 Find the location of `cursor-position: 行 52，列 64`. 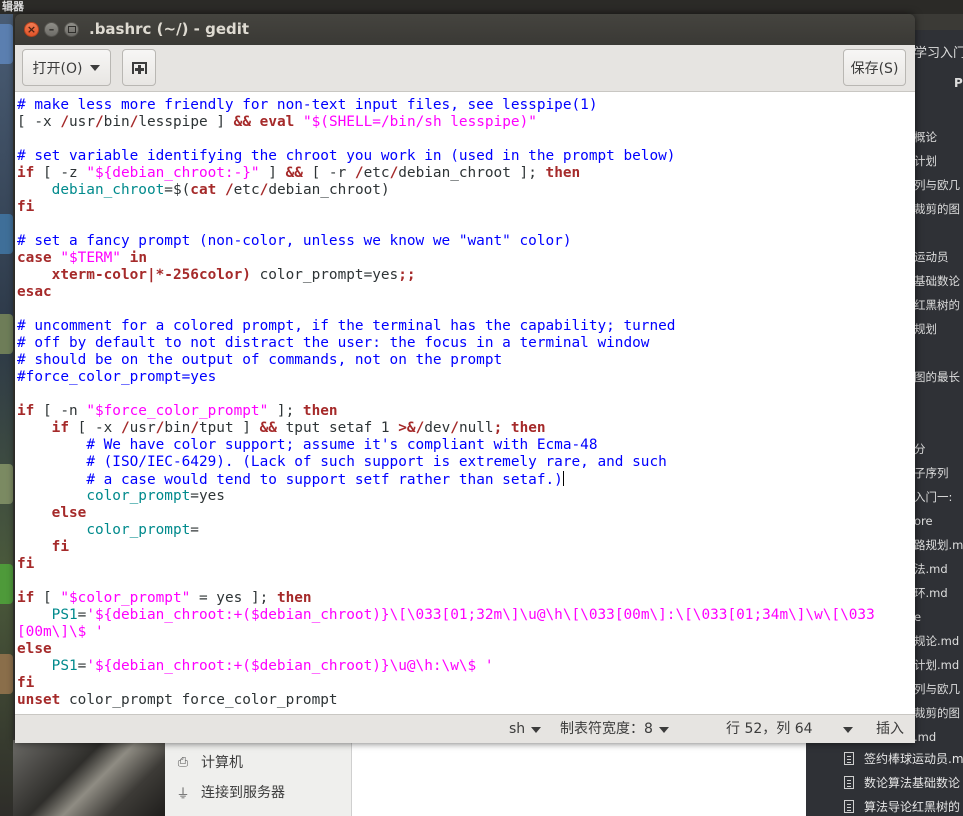

cursor-position: 行 52，列 64 is located at coordinates (789, 729).